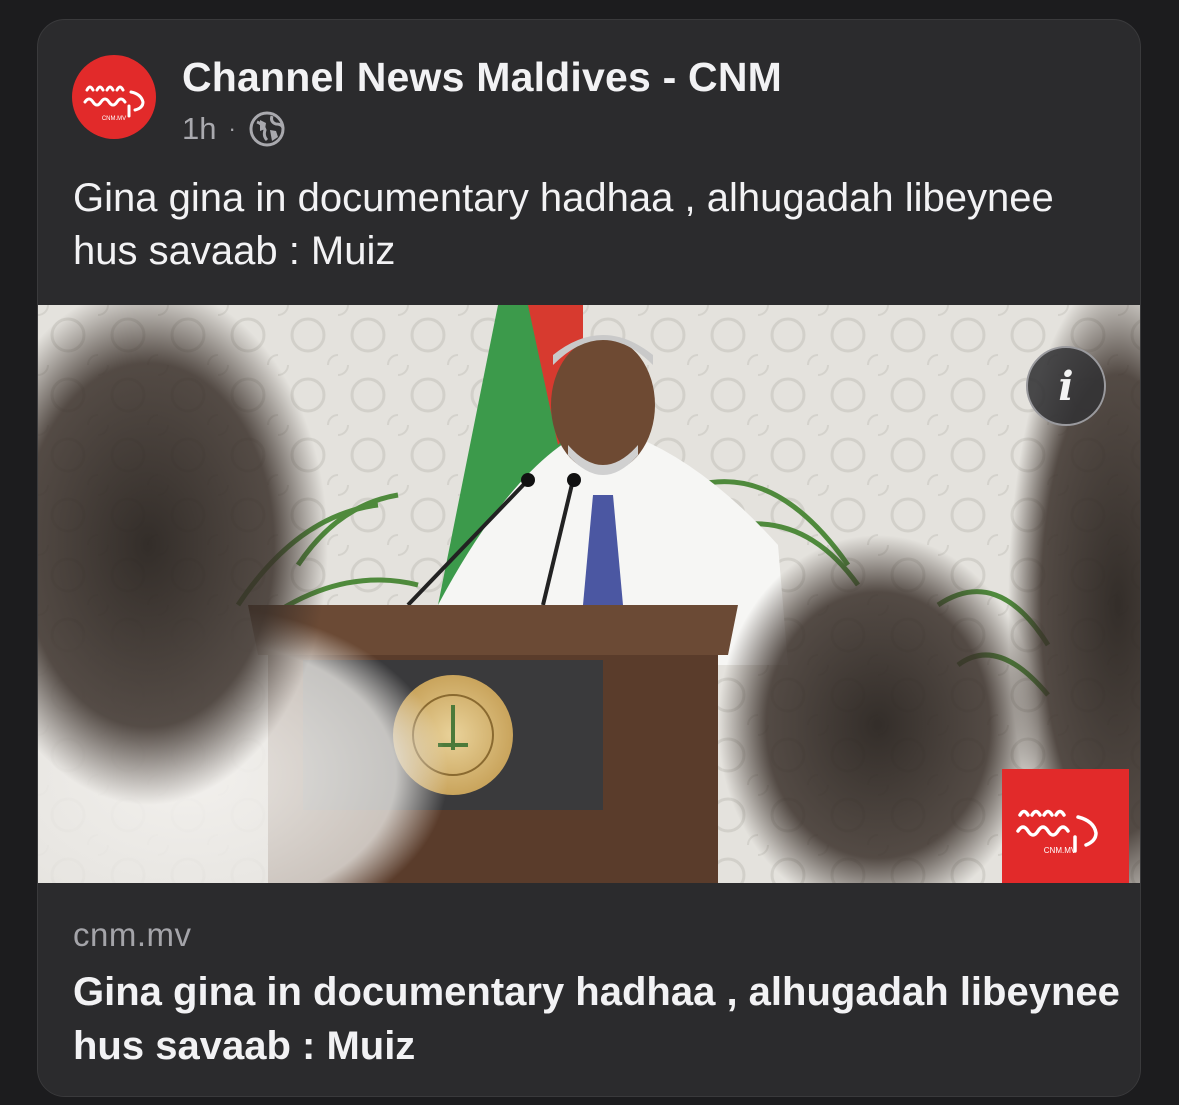 The height and width of the screenshot is (1105, 1179). What do you see at coordinates (482, 77) in the screenshot?
I see `page-name: Channel News Maldives - CNM` at bounding box center [482, 77].